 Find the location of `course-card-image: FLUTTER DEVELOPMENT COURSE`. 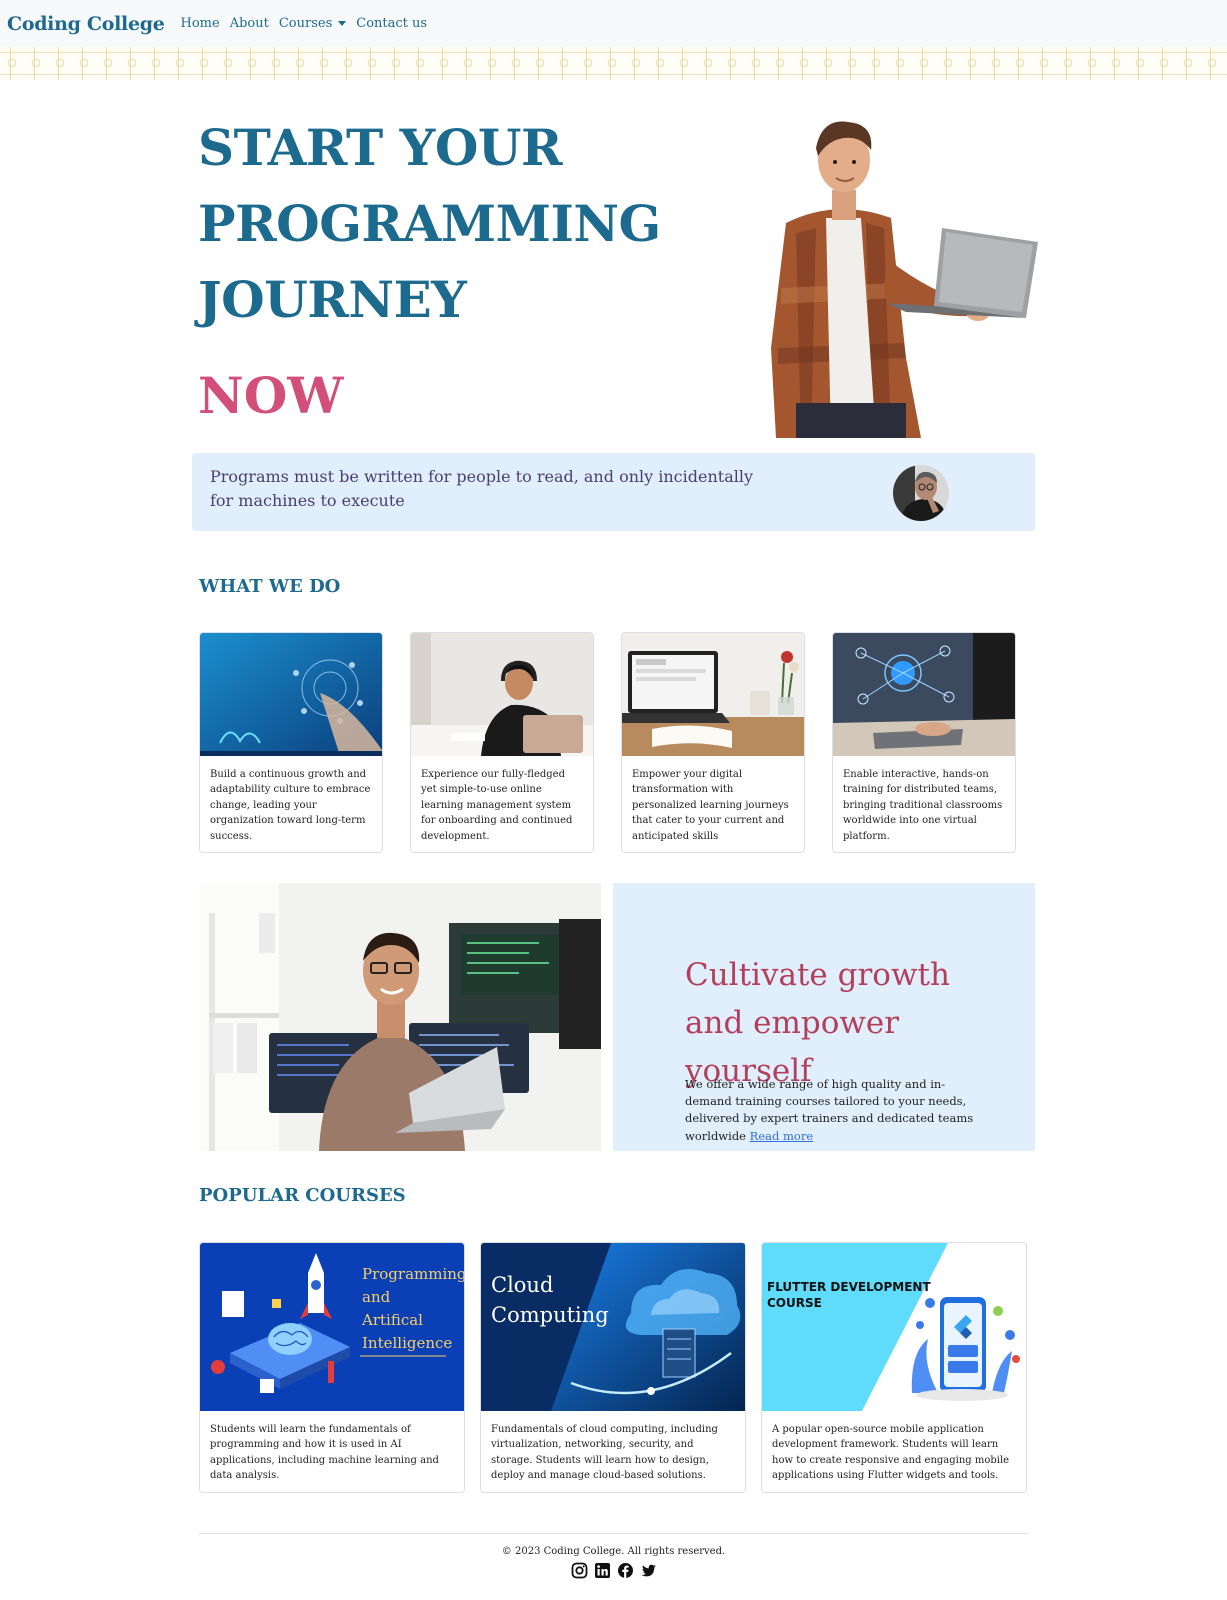

course-card-image: FLUTTER DEVELOPMENT COURSE is located at coordinates (894, 1327).